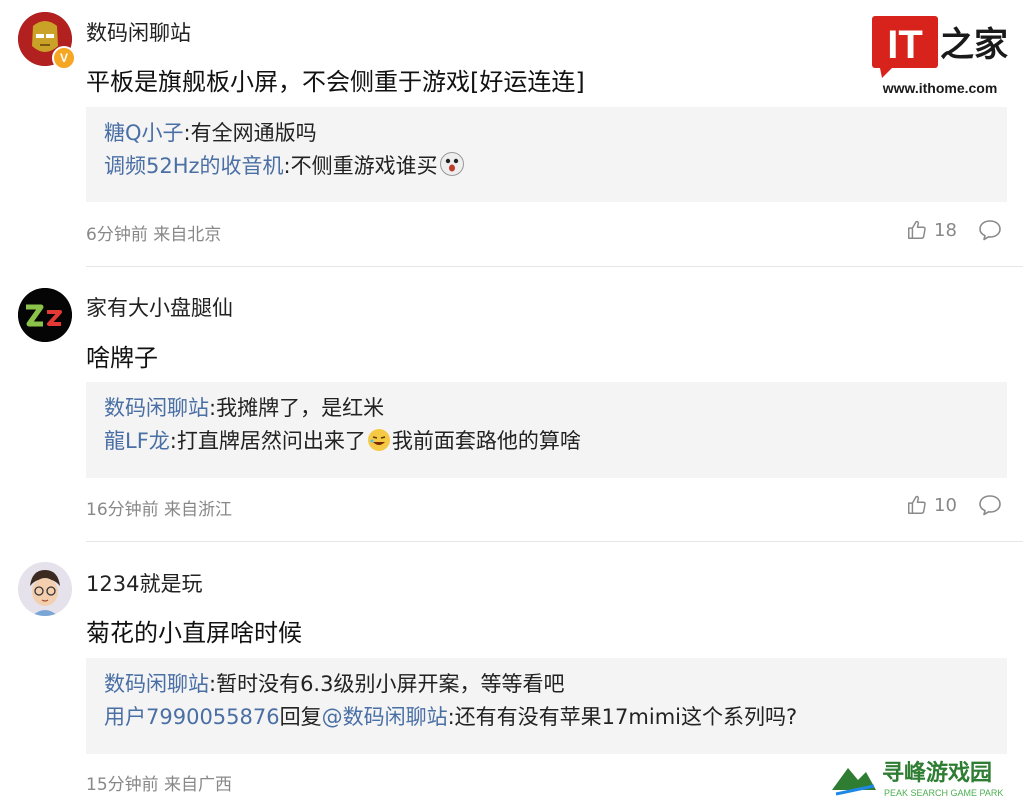 The width and height of the screenshot is (1023, 805). What do you see at coordinates (387, 684) in the screenshot?
I see `reply-text: :暂时没有6.3级别小屏开案，等等看吧` at bounding box center [387, 684].